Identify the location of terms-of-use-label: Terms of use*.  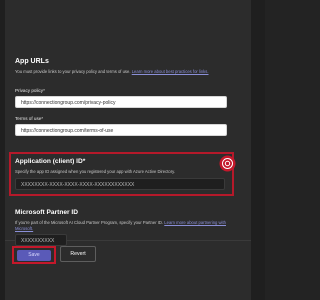
(29, 118).